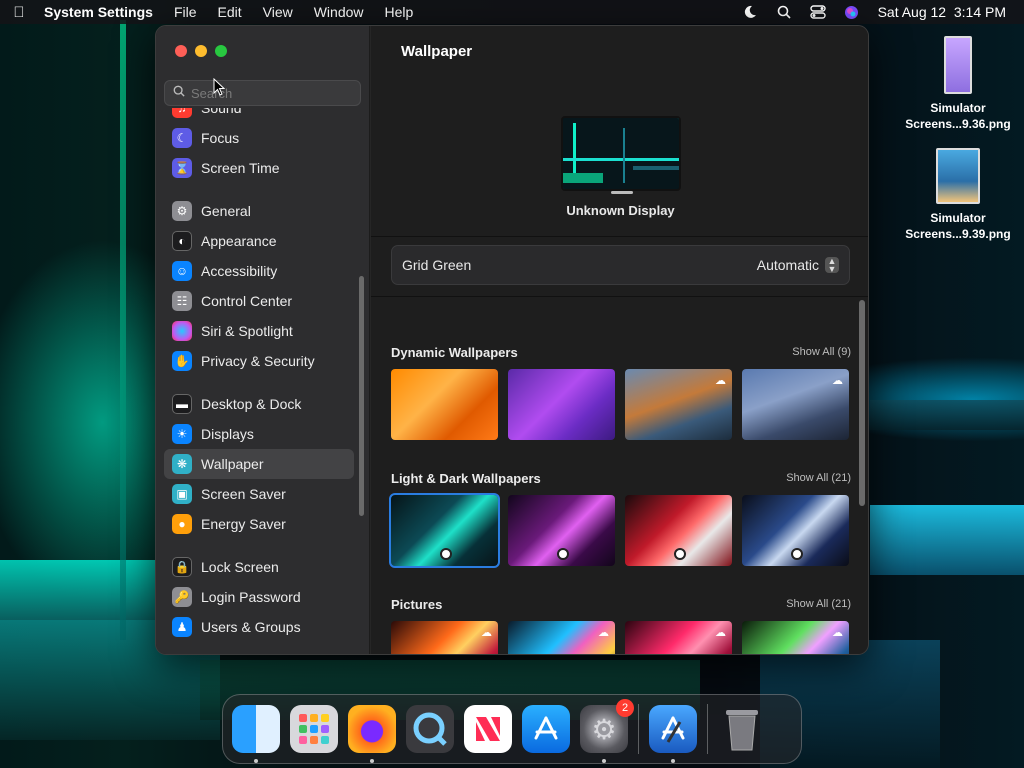  Describe the element at coordinates (262, 93) in the screenshot. I see `search-field` at that location.